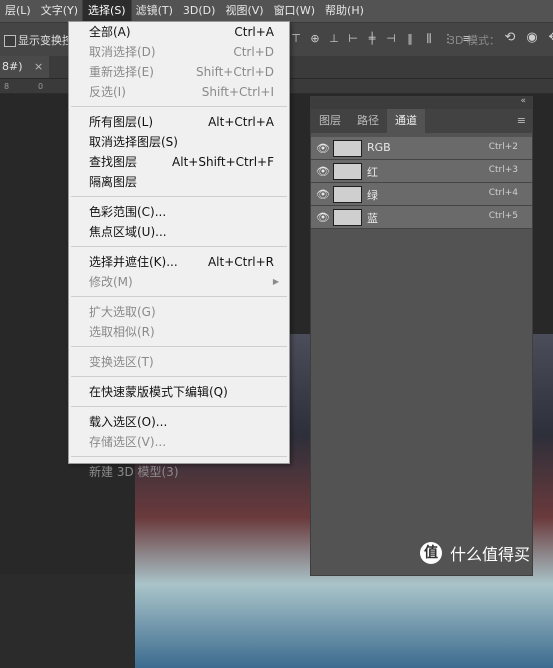 The width and height of the screenshot is (553, 668). What do you see at coordinates (353, 39) in the screenshot?
I see `align-left-icon: ⊢` at bounding box center [353, 39].